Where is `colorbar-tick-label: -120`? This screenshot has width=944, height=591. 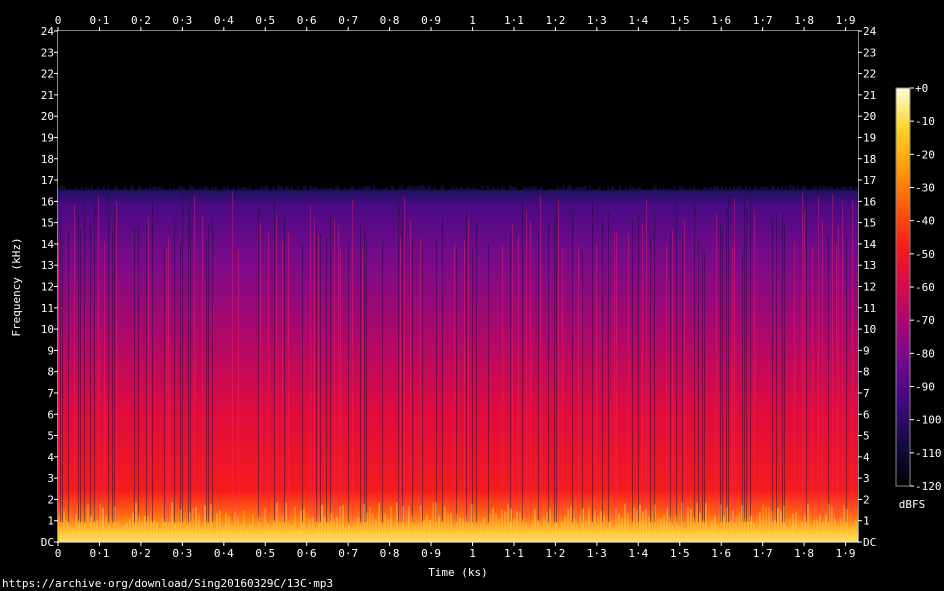 colorbar-tick-label: -120 is located at coordinates (928, 486).